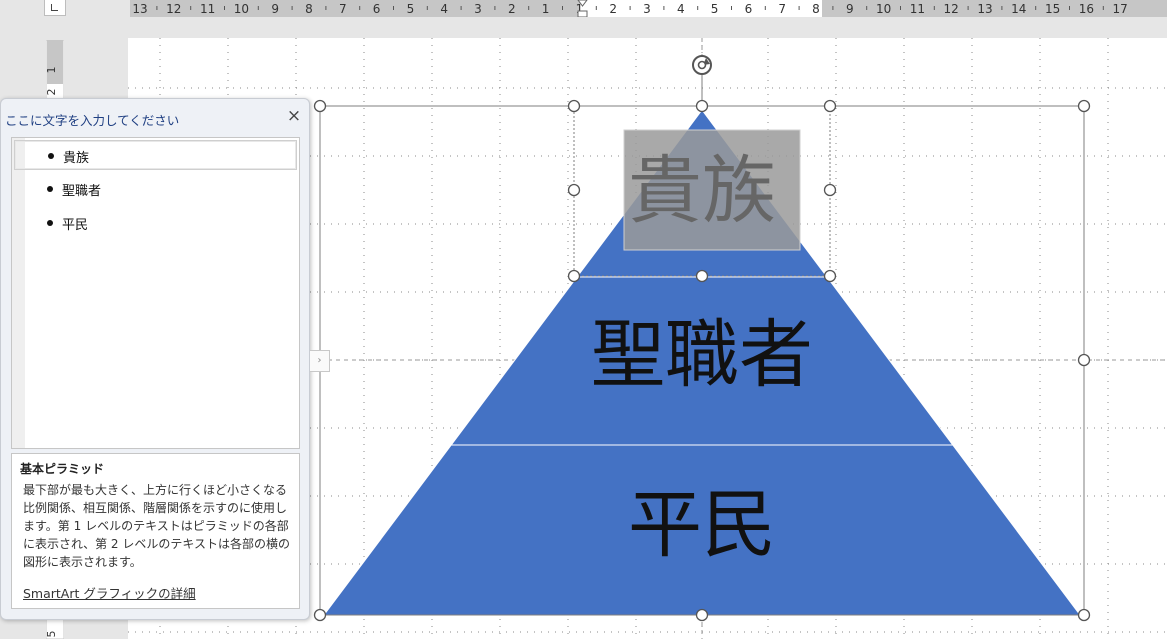  Describe the element at coordinates (82, 191) in the screenshot. I see `list-item-text: 聖職者` at that location.